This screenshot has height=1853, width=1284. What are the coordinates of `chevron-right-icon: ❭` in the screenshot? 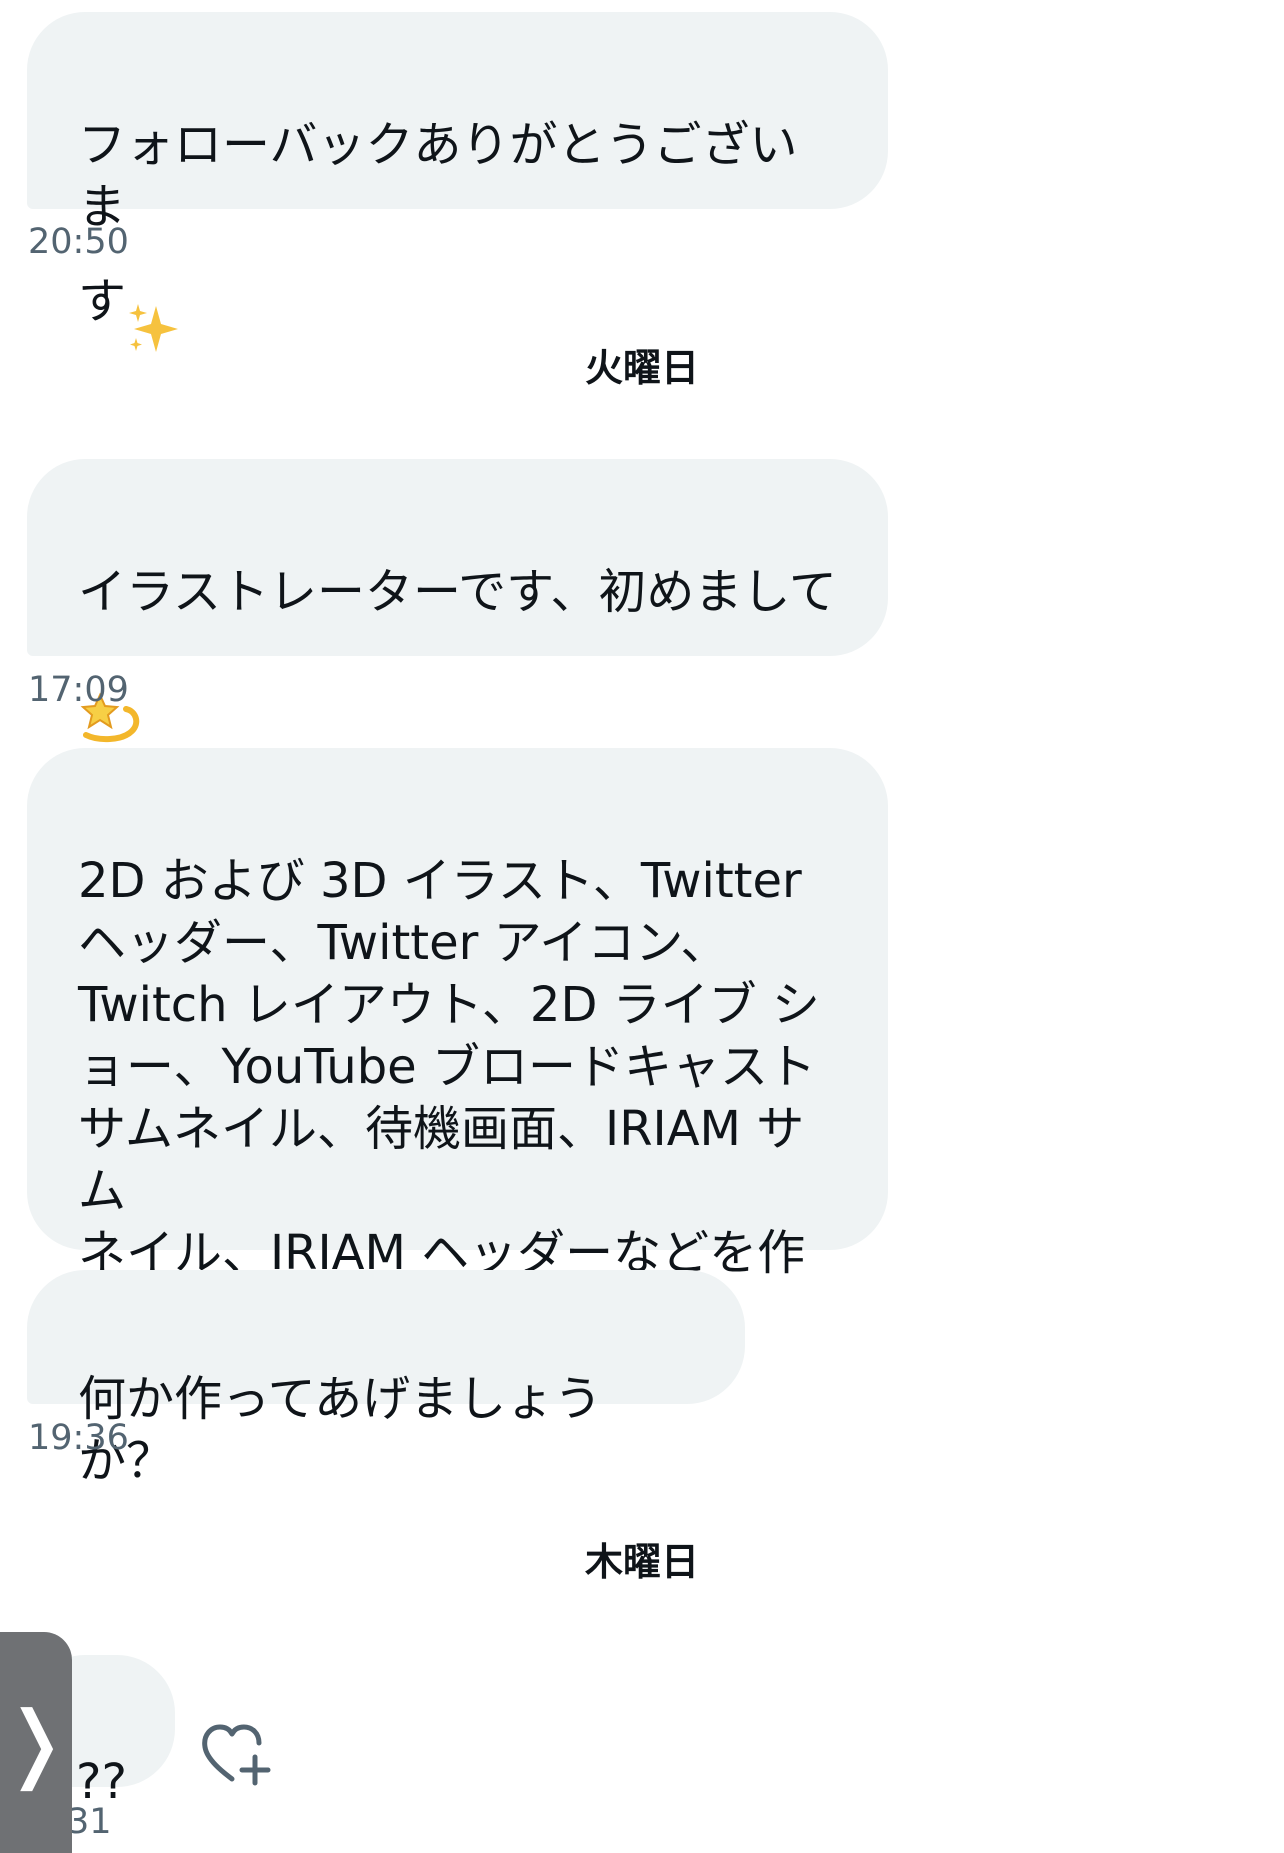 It's located at (36, 1742).